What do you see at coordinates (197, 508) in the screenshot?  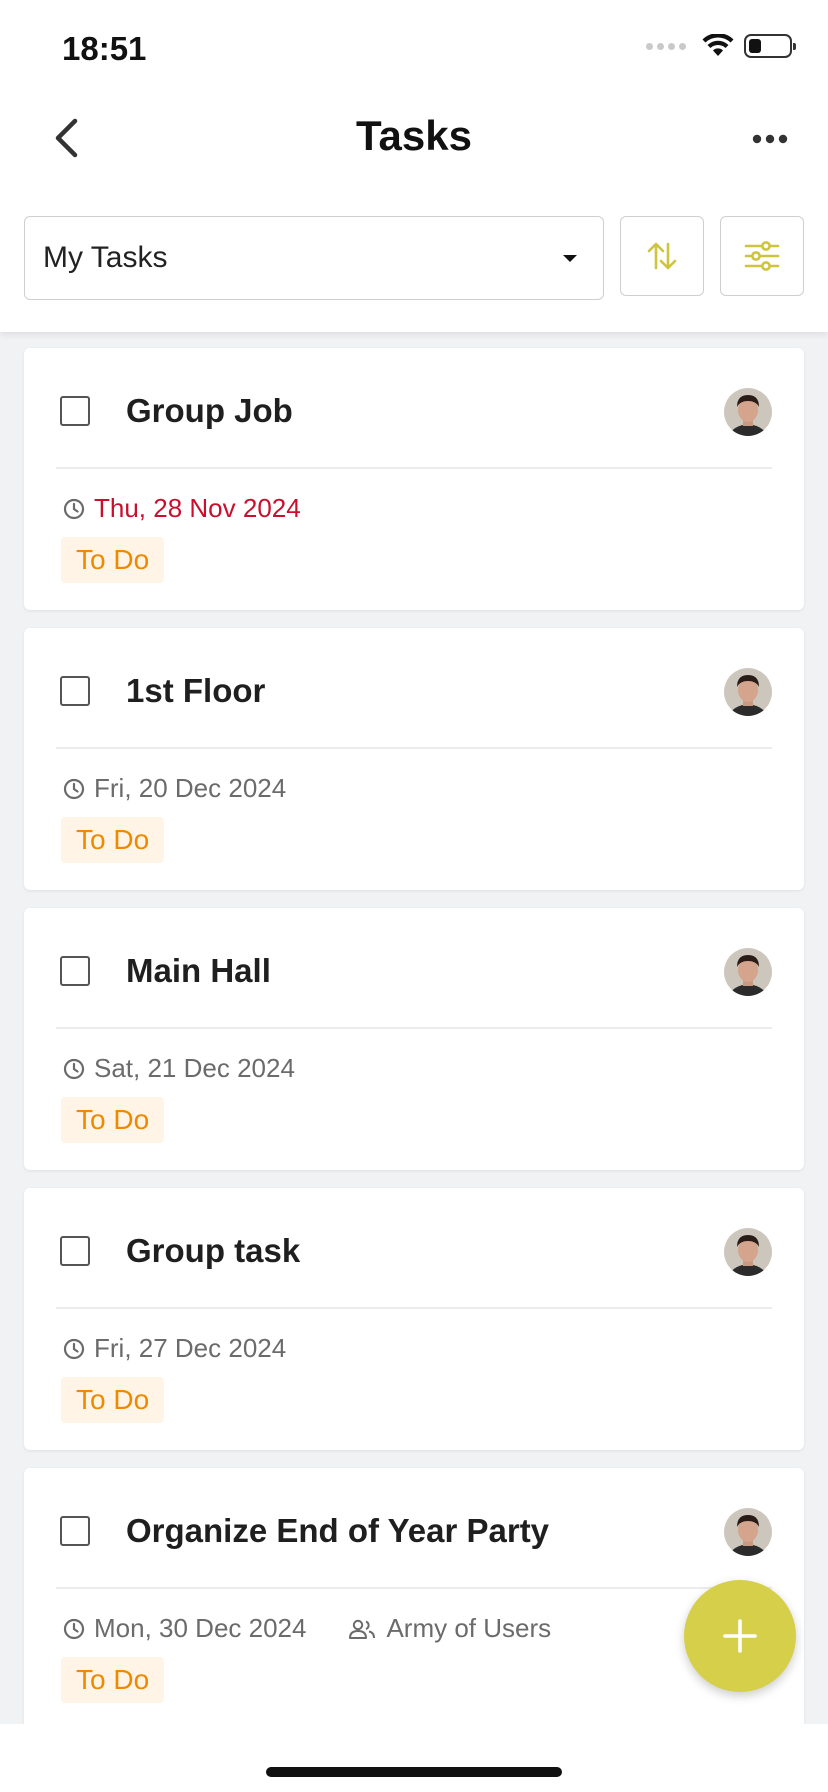 I see `due-date: Thu, 28 Nov 2024` at bounding box center [197, 508].